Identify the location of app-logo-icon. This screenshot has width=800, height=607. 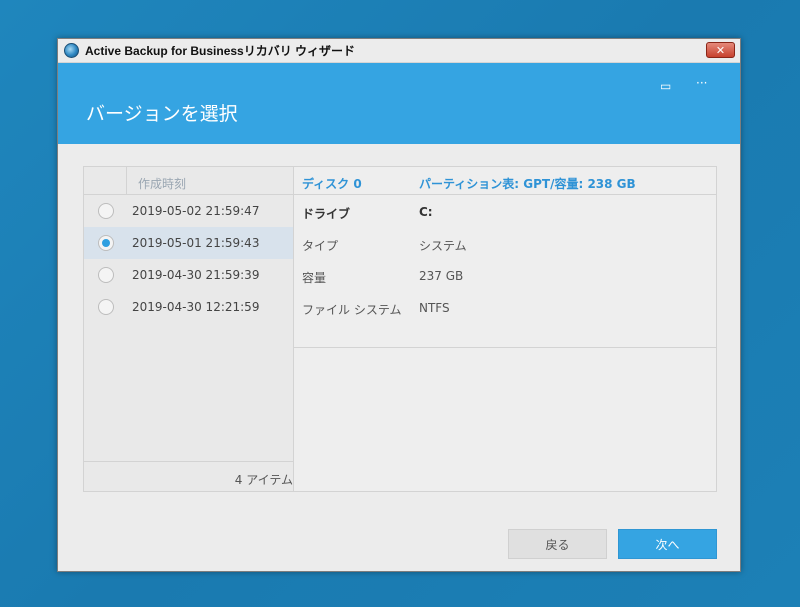
(71, 50).